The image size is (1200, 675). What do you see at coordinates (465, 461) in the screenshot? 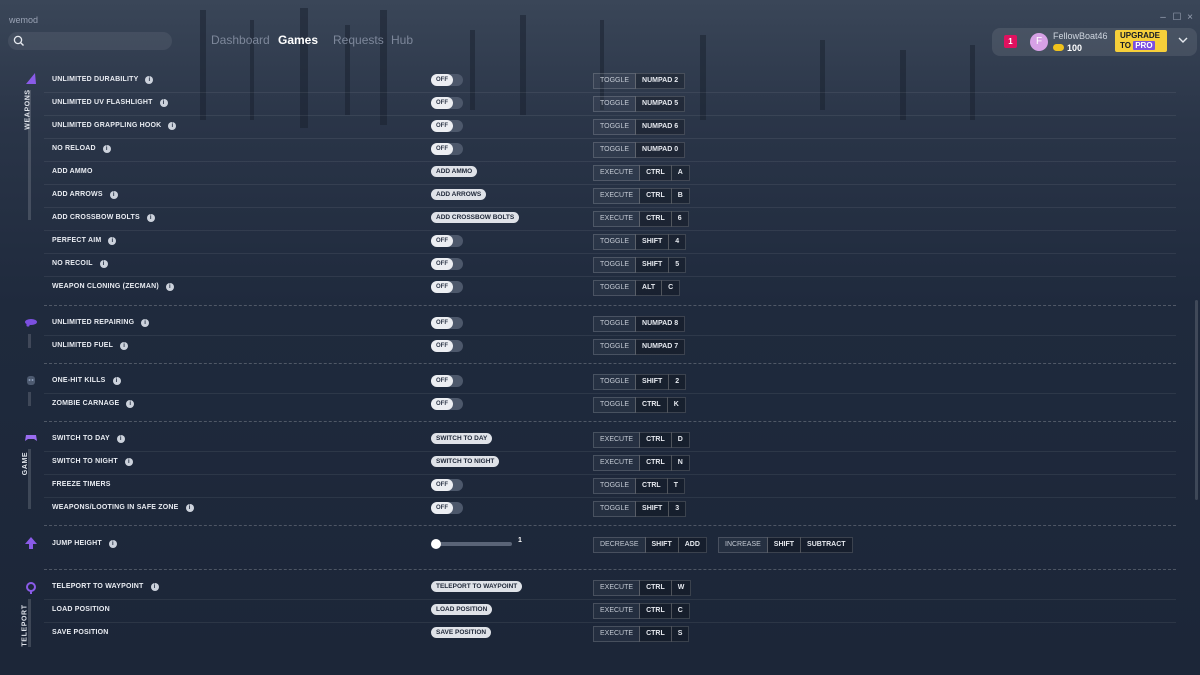
I see `cheat-action-button: SWITCH TO NIGHT` at bounding box center [465, 461].